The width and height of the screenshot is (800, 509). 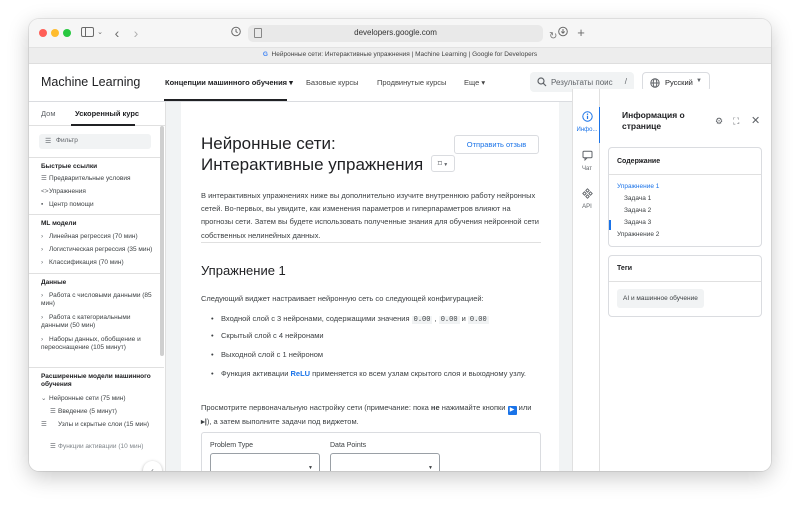 What do you see at coordinates (402, 33) in the screenshot?
I see `address-bar: developers.google.com ↻` at bounding box center [402, 33].